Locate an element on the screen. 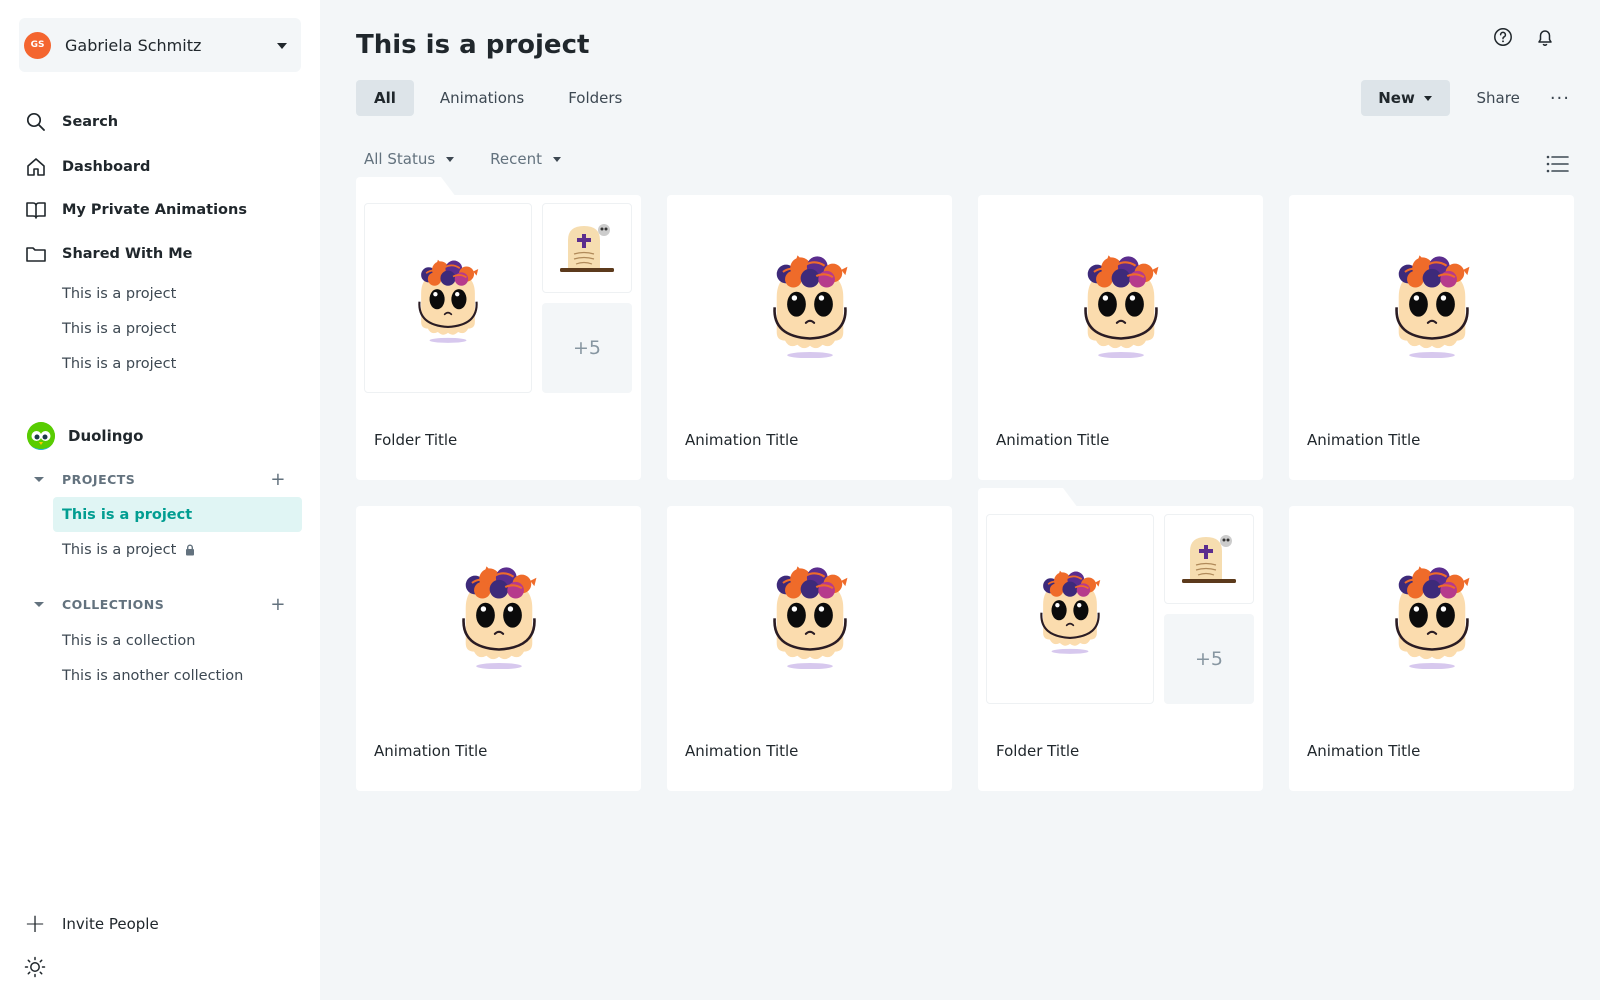  header-actions: New Share ··· is located at coordinates (1465, 98).